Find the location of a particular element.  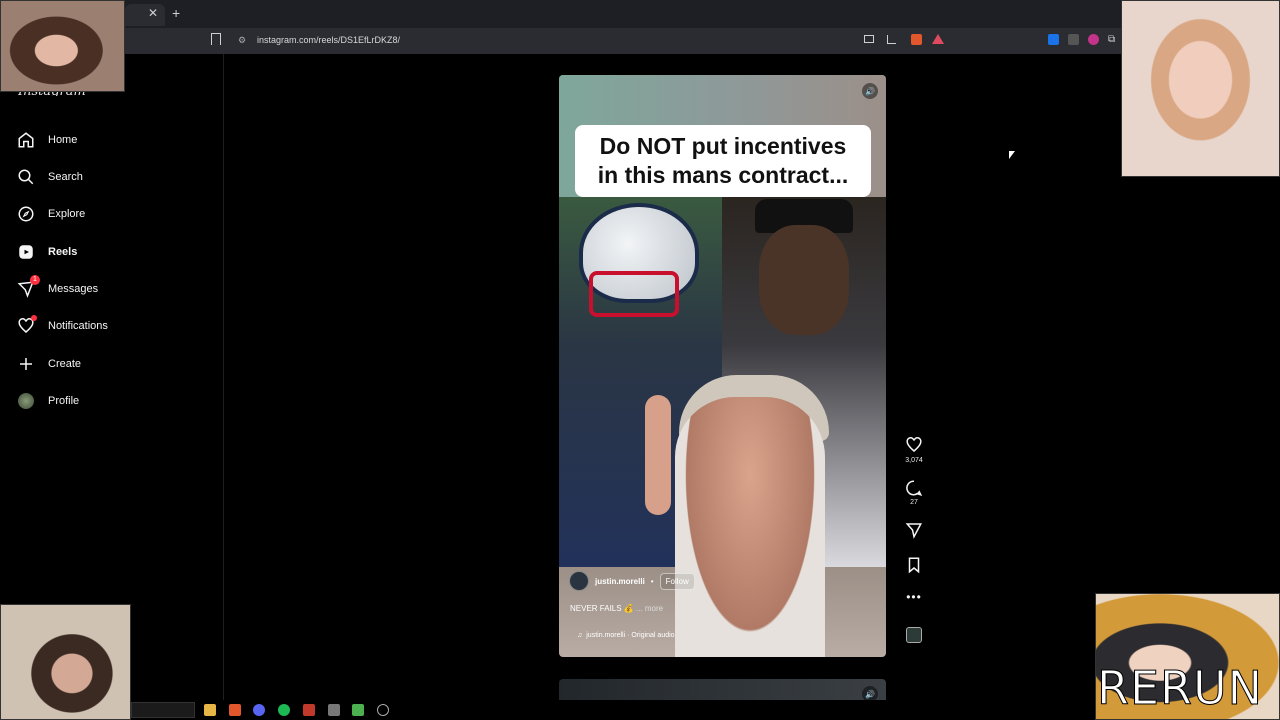

reel-author-row: justin.morelli • Follow is located at coordinates (632, 581).